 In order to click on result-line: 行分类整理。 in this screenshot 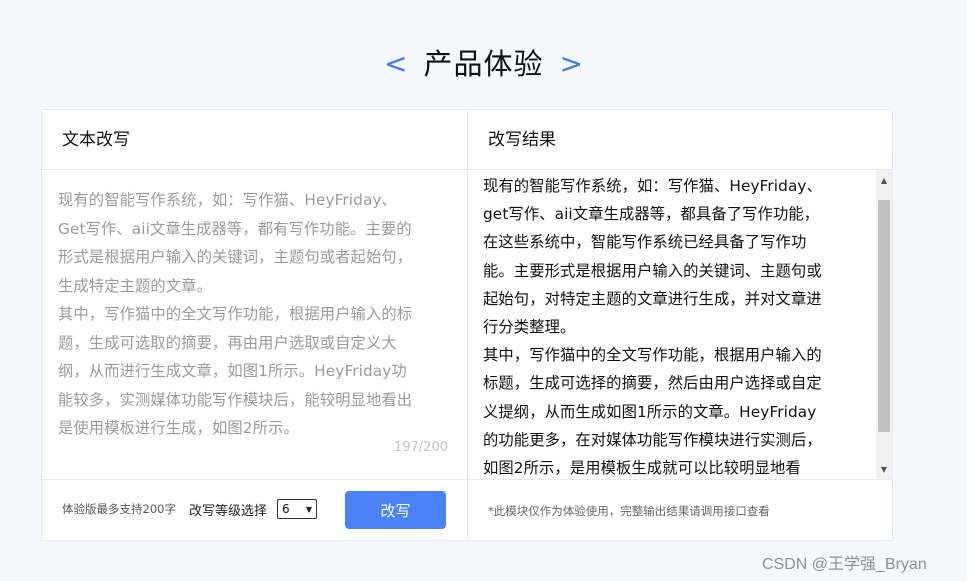, I will do `click(529, 327)`.